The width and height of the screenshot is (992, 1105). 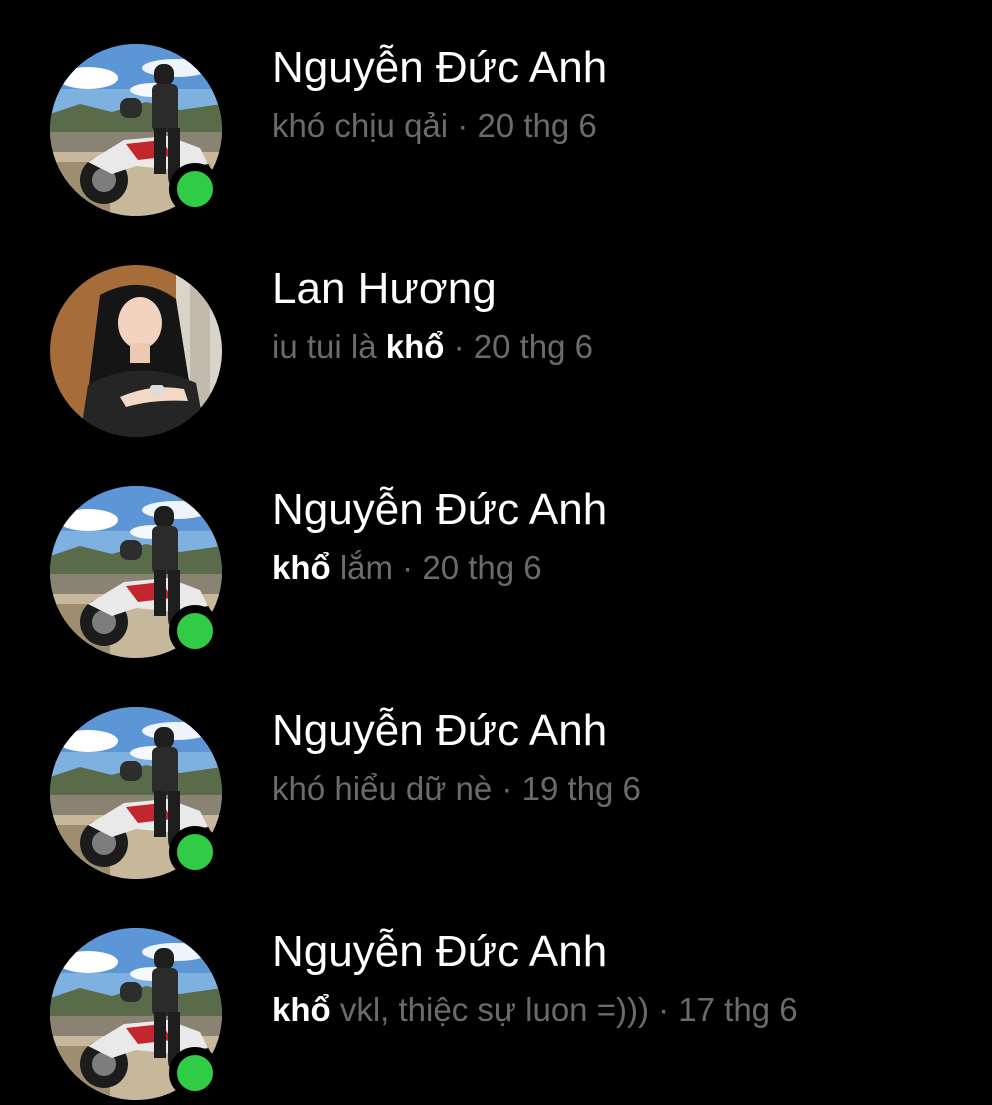 I want to click on preview-text-after: lắm, so click(x=362, y=567).